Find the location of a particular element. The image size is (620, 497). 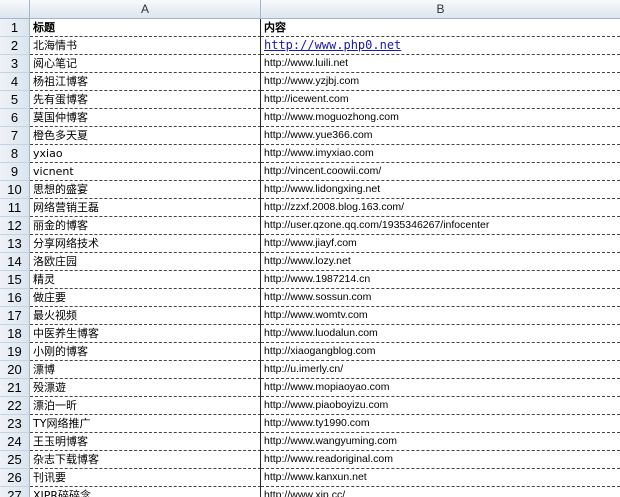

row-number: 11 is located at coordinates (15, 208).